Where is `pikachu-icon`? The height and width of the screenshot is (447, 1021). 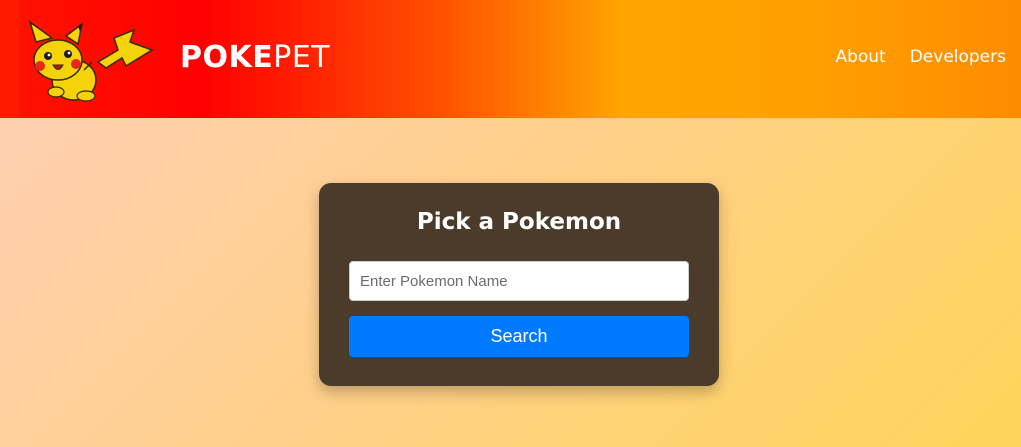
pikachu-icon is located at coordinates (91, 63).